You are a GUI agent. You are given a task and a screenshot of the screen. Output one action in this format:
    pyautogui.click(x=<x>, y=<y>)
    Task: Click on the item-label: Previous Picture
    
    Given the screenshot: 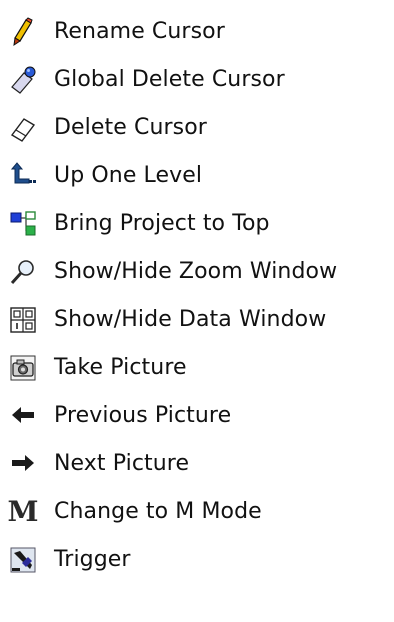 What is the action you would take?
    pyautogui.click(x=143, y=415)
    